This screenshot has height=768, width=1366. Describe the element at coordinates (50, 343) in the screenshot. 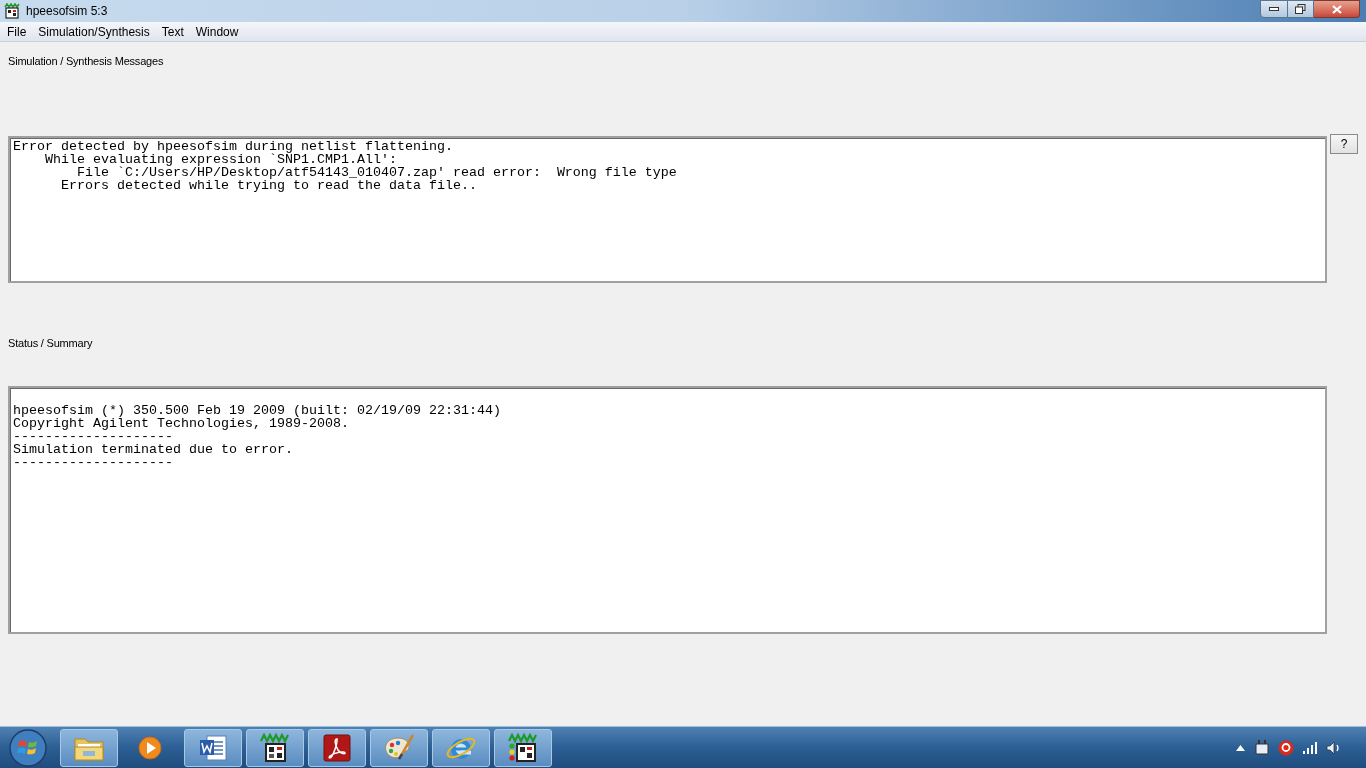

I see `section-label: Status / Summary` at that location.